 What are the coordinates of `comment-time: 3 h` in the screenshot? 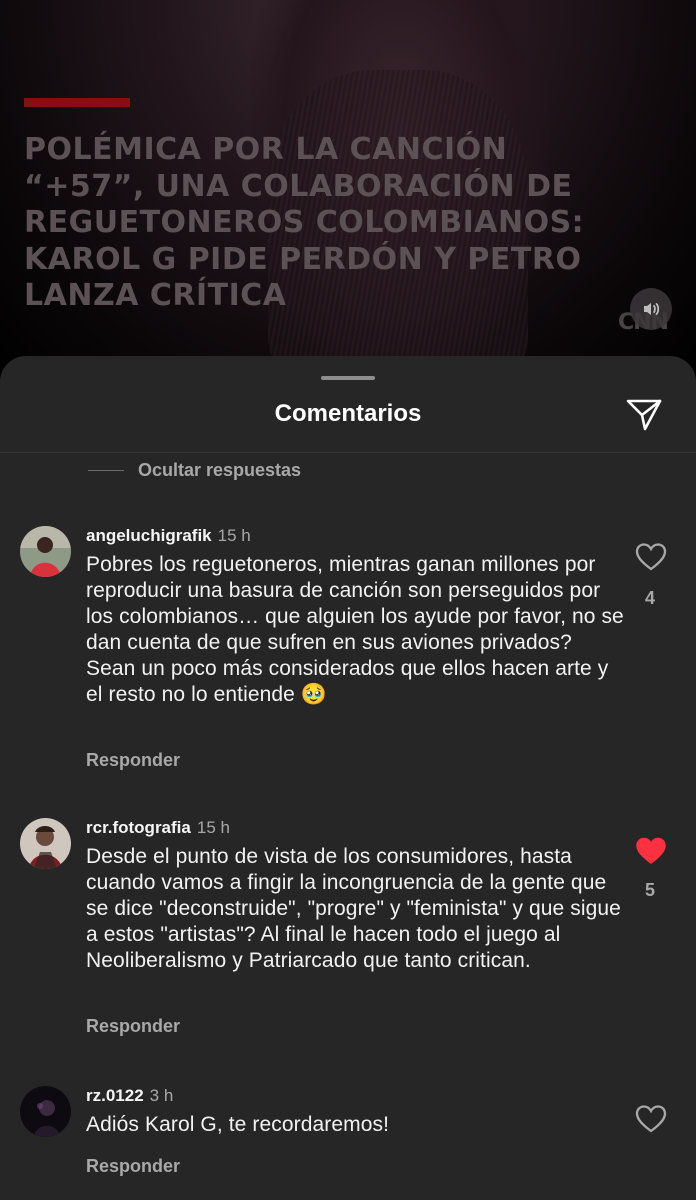 It's located at (161, 1095).